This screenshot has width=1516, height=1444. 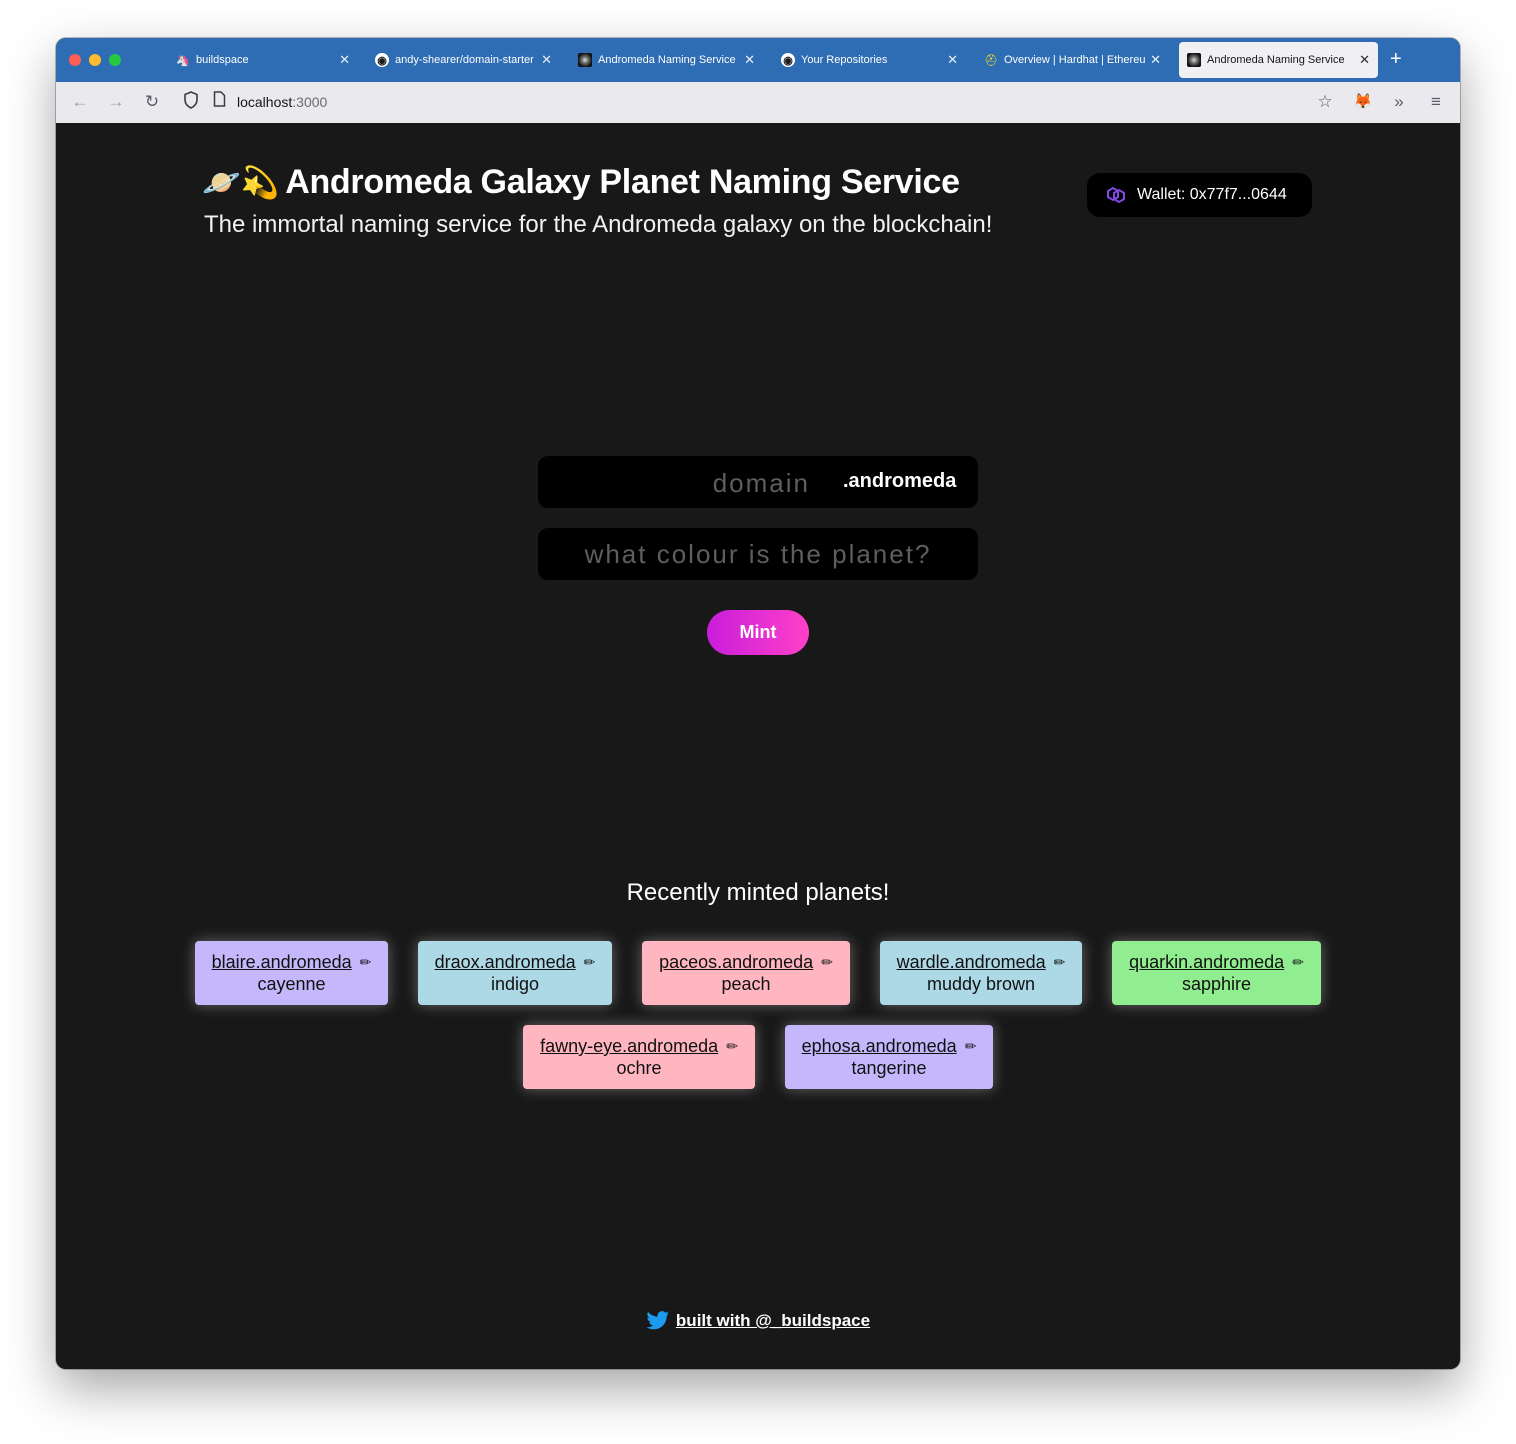 I want to click on planet-card: ephosa.andromeda ✏ tangerine, so click(x=889, y=1057).